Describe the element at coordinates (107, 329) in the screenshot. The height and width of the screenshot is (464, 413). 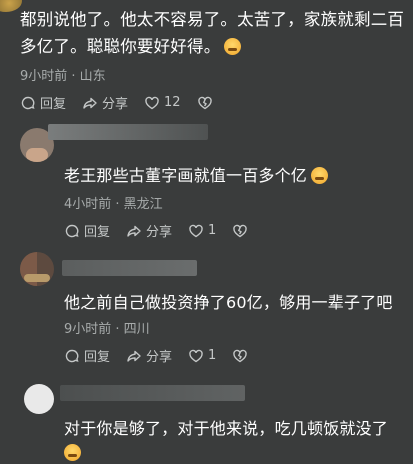
I see `comment-meta: 9小时前 · 四川` at that location.